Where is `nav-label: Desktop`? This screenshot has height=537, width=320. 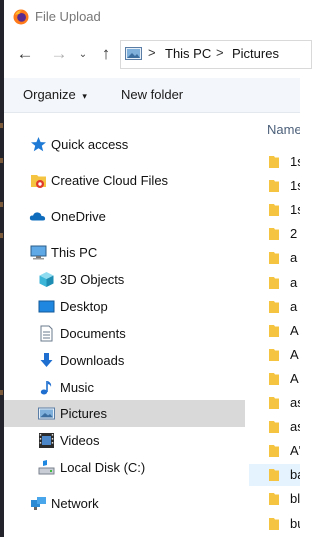
nav-label: Desktop is located at coordinates (84, 306).